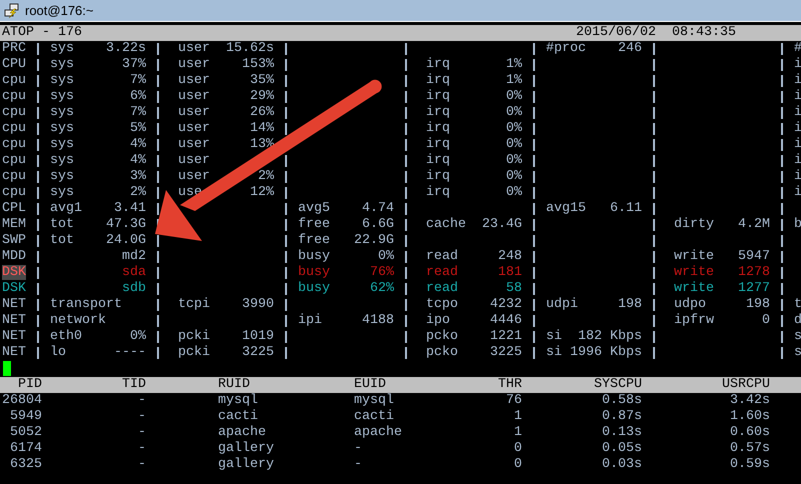 The height and width of the screenshot is (484, 801). What do you see at coordinates (25, 417) in the screenshot?
I see `table-cell-text: 5949` at bounding box center [25, 417].